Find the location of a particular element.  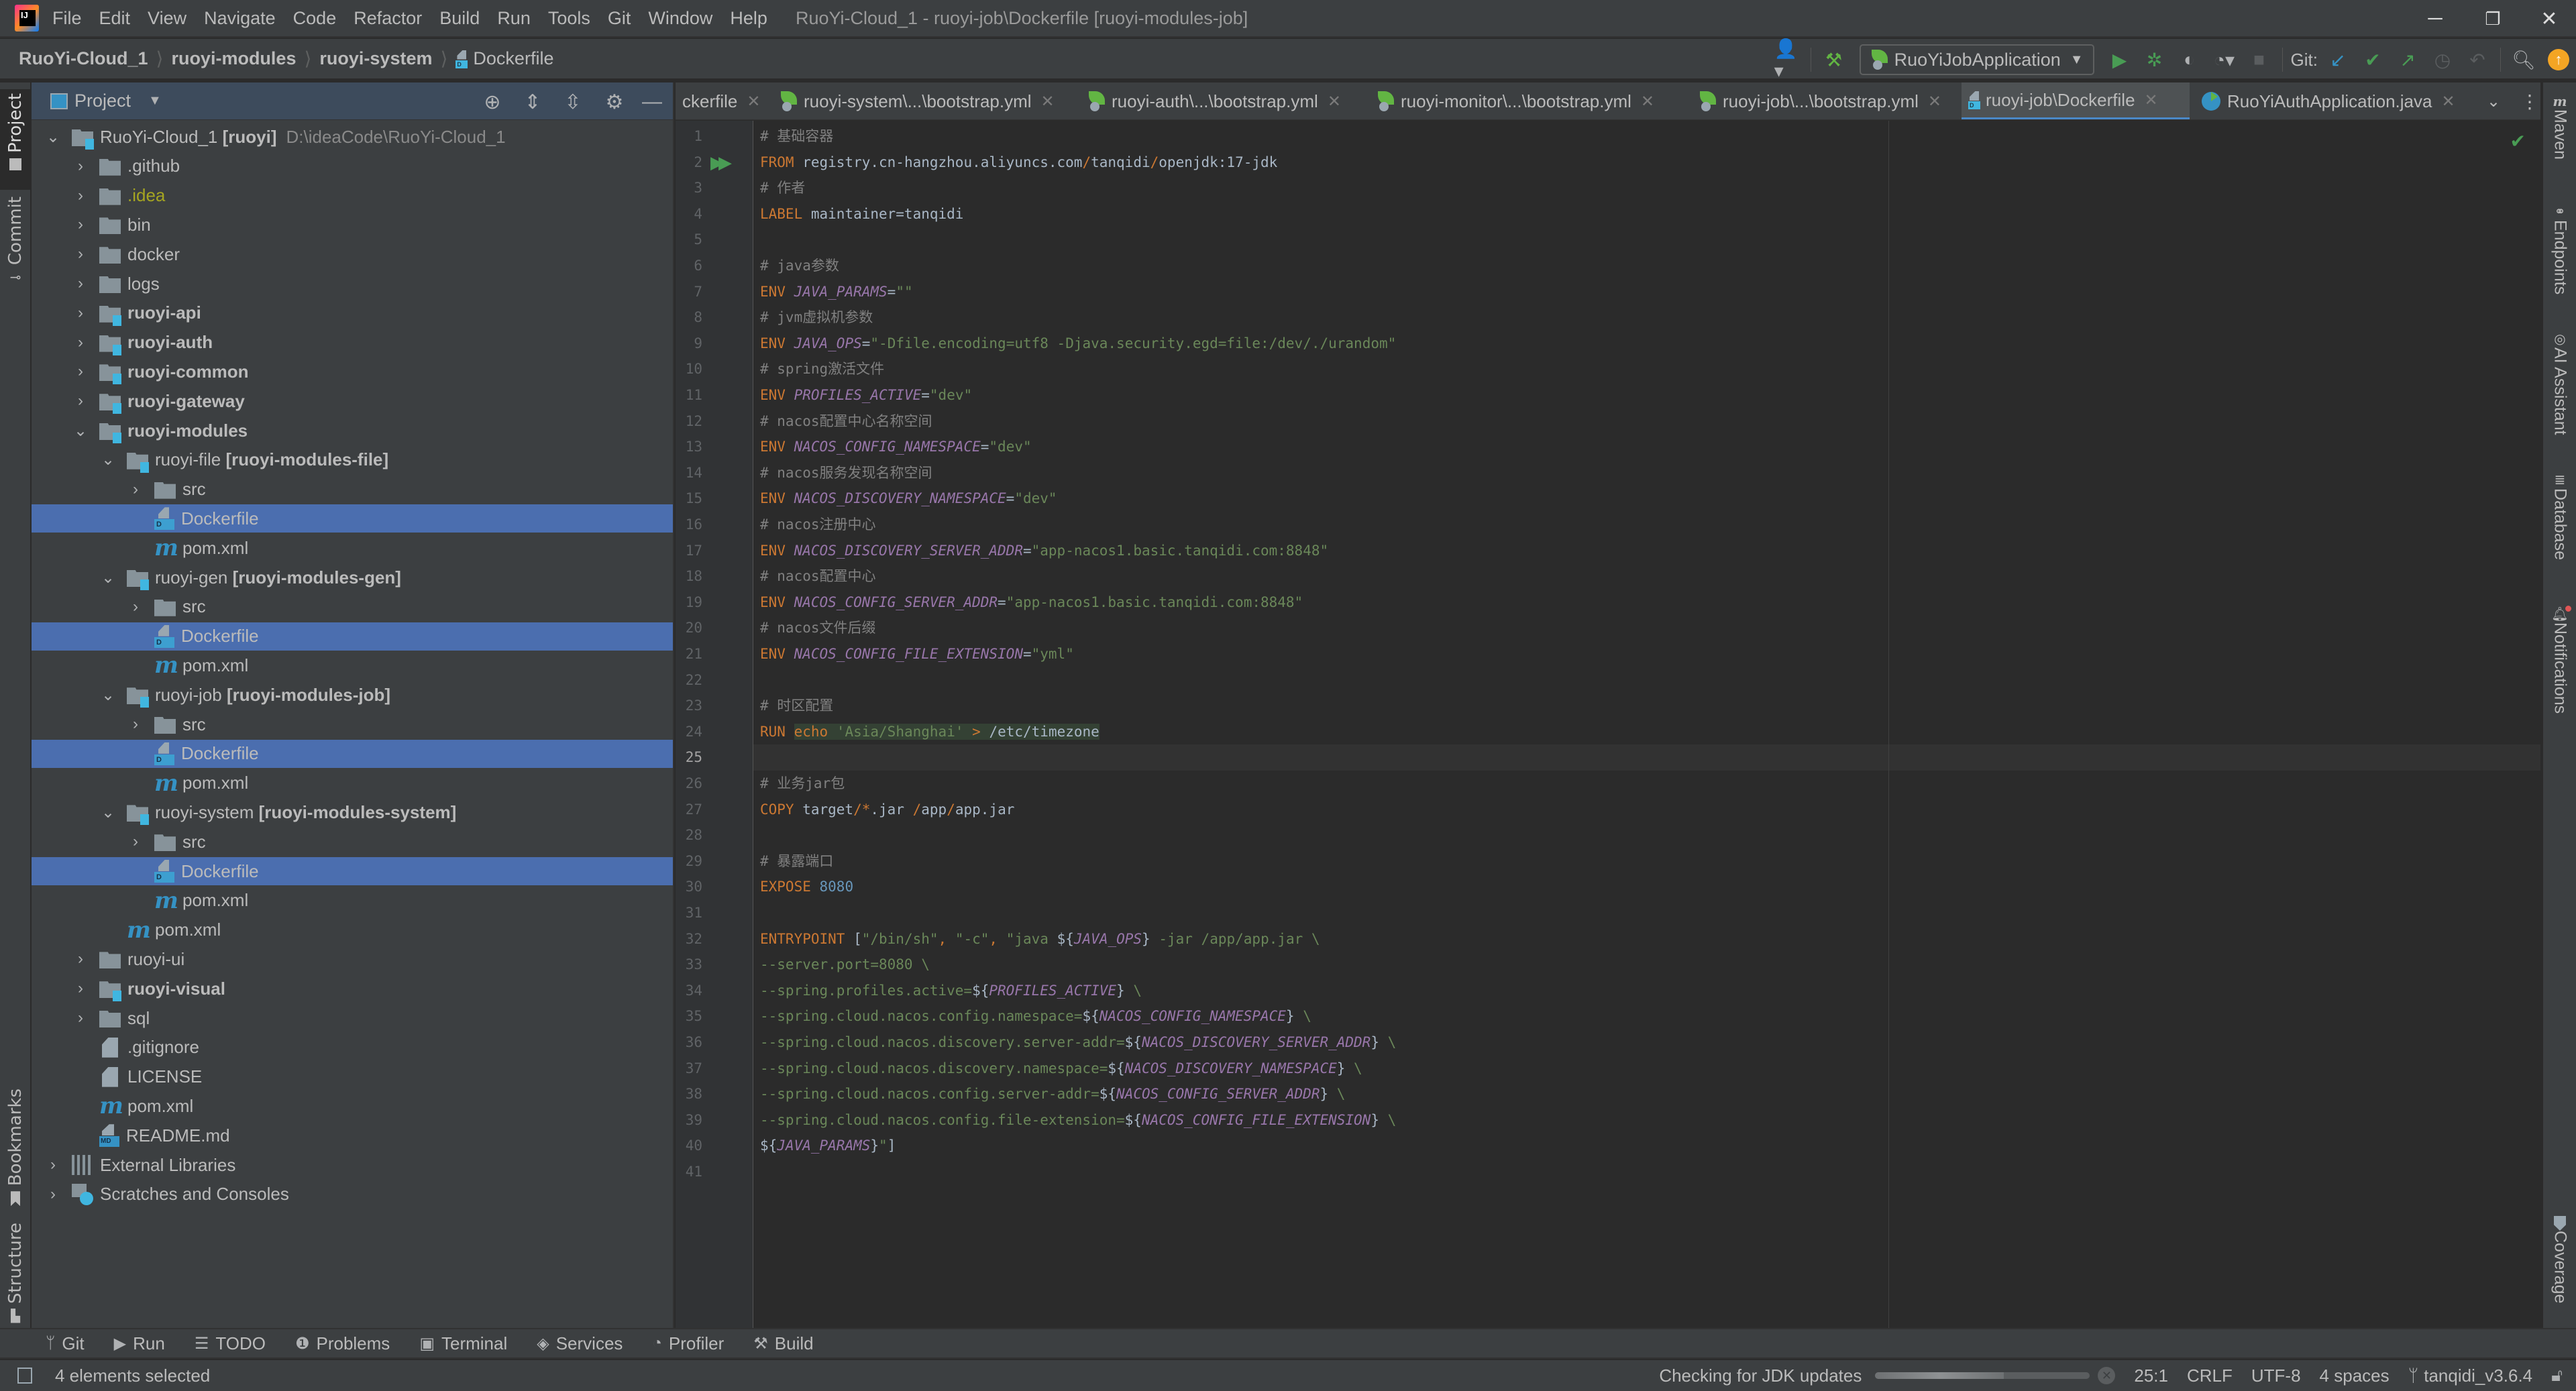

menu-edit: Edit is located at coordinates (115, 19).